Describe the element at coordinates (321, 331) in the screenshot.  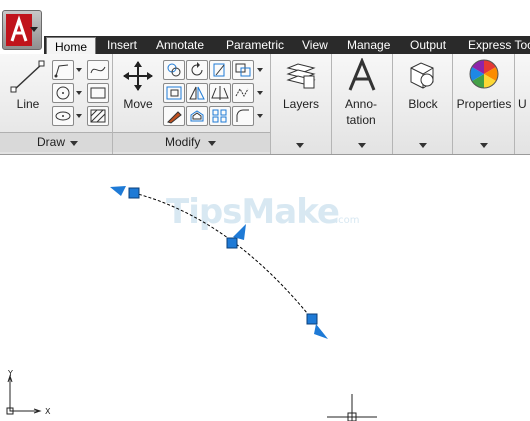
I see `arc-end-lengthen-grip` at that location.